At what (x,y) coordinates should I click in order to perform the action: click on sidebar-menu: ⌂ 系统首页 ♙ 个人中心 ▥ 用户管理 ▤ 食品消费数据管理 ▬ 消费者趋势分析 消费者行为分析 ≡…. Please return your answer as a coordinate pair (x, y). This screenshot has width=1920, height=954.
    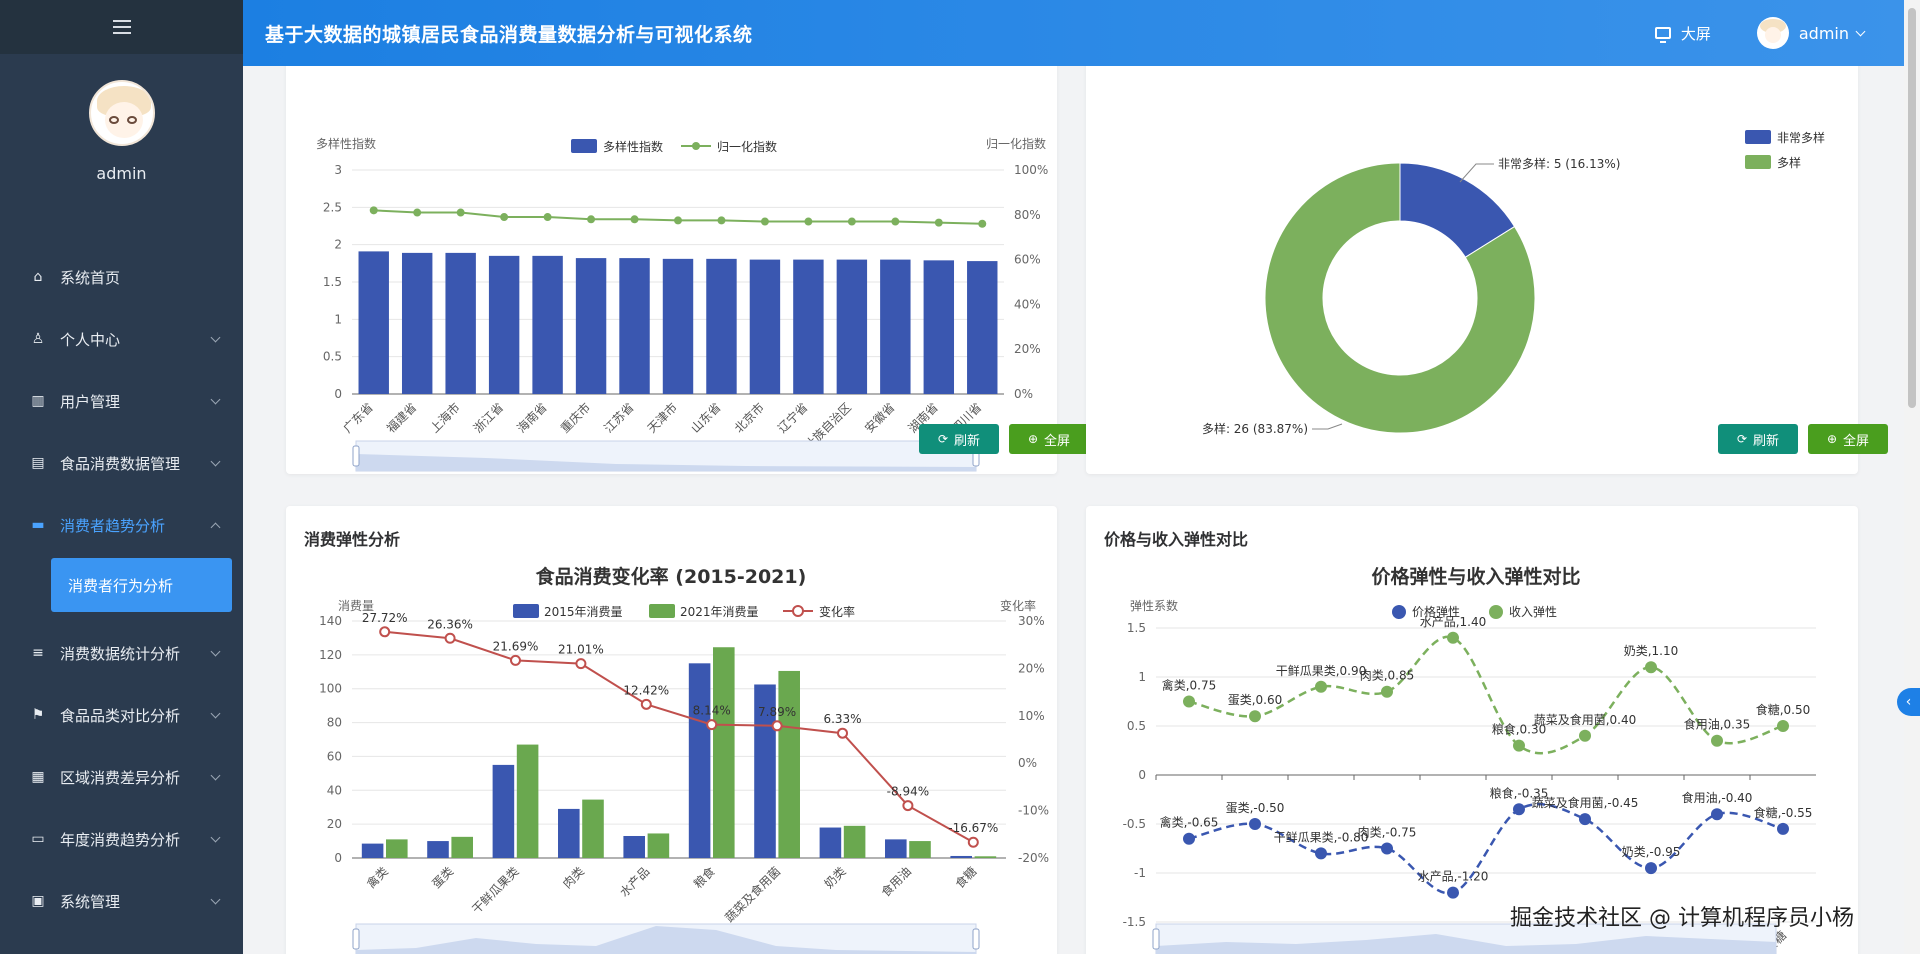
    Looking at the image, I should click on (121, 589).